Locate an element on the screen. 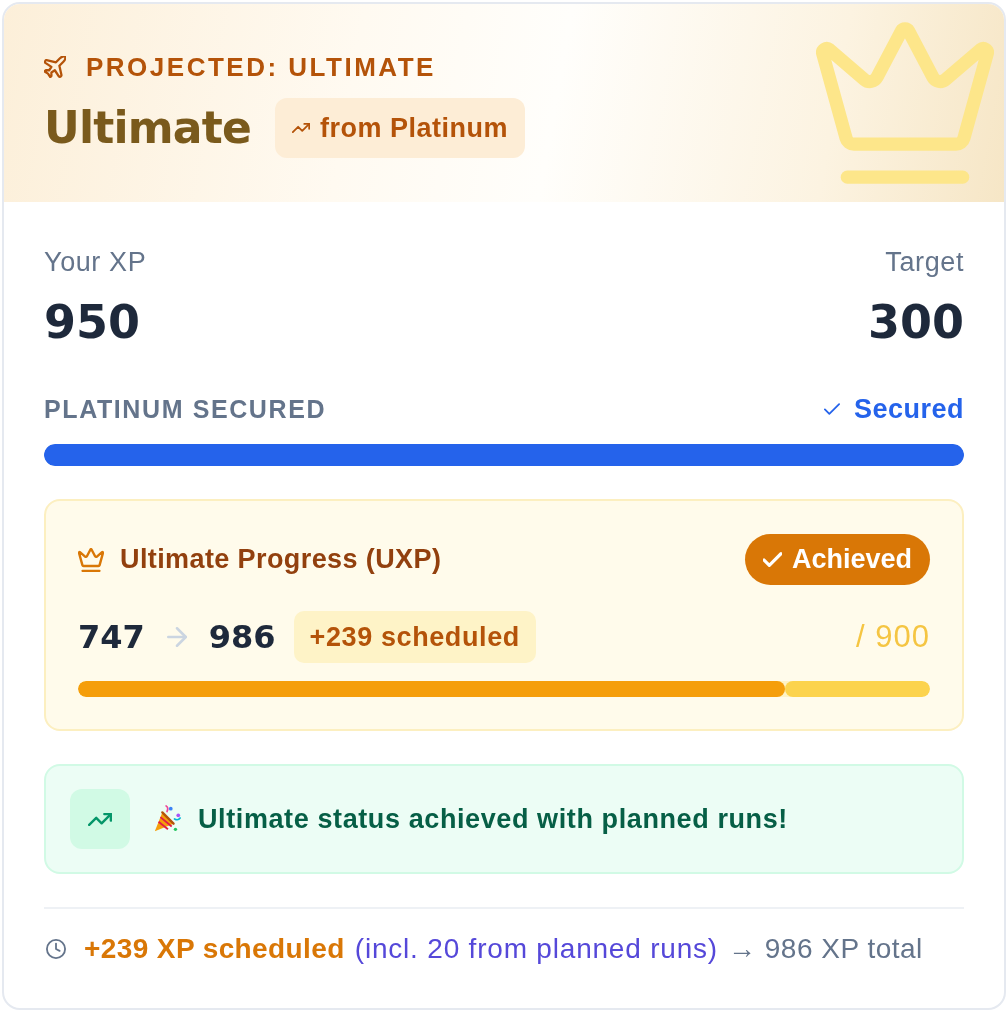 The height and width of the screenshot is (1012, 1008). arrow-right-icon is located at coordinates (176, 637).